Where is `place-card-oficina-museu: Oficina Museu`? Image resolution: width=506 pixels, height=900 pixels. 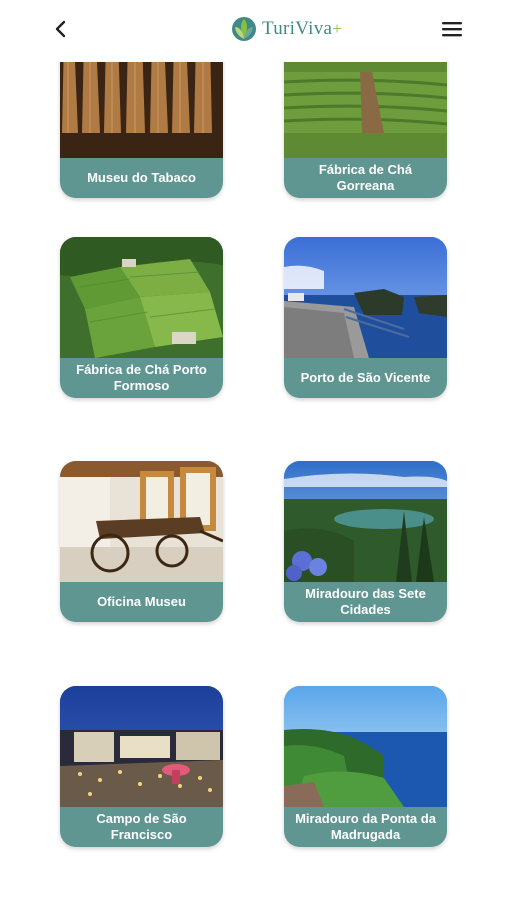 place-card-oficina-museu: Oficina Museu is located at coordinates (141, 541).